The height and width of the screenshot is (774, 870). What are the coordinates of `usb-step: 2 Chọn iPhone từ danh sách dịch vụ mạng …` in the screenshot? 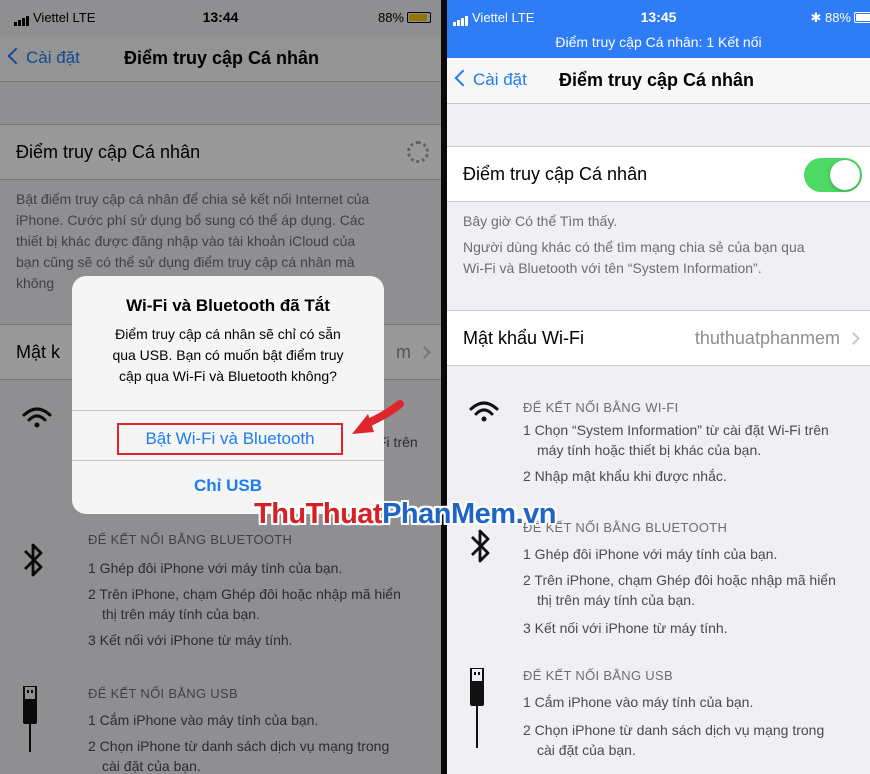 It's located at (674, 730).